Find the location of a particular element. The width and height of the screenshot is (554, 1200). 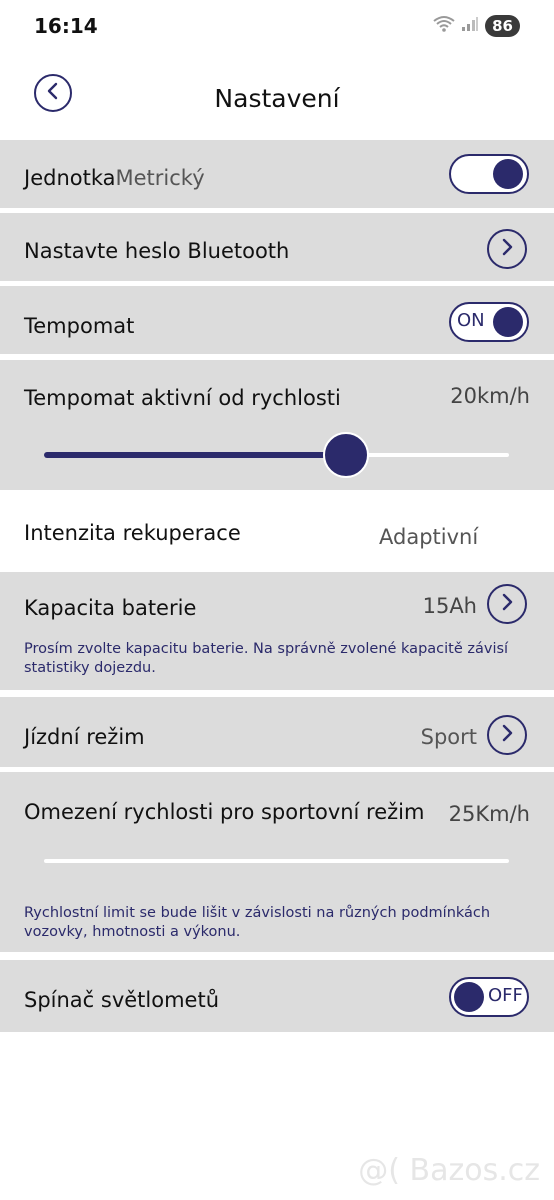

battery-badge: 86 is located at coordinates (502, 26).